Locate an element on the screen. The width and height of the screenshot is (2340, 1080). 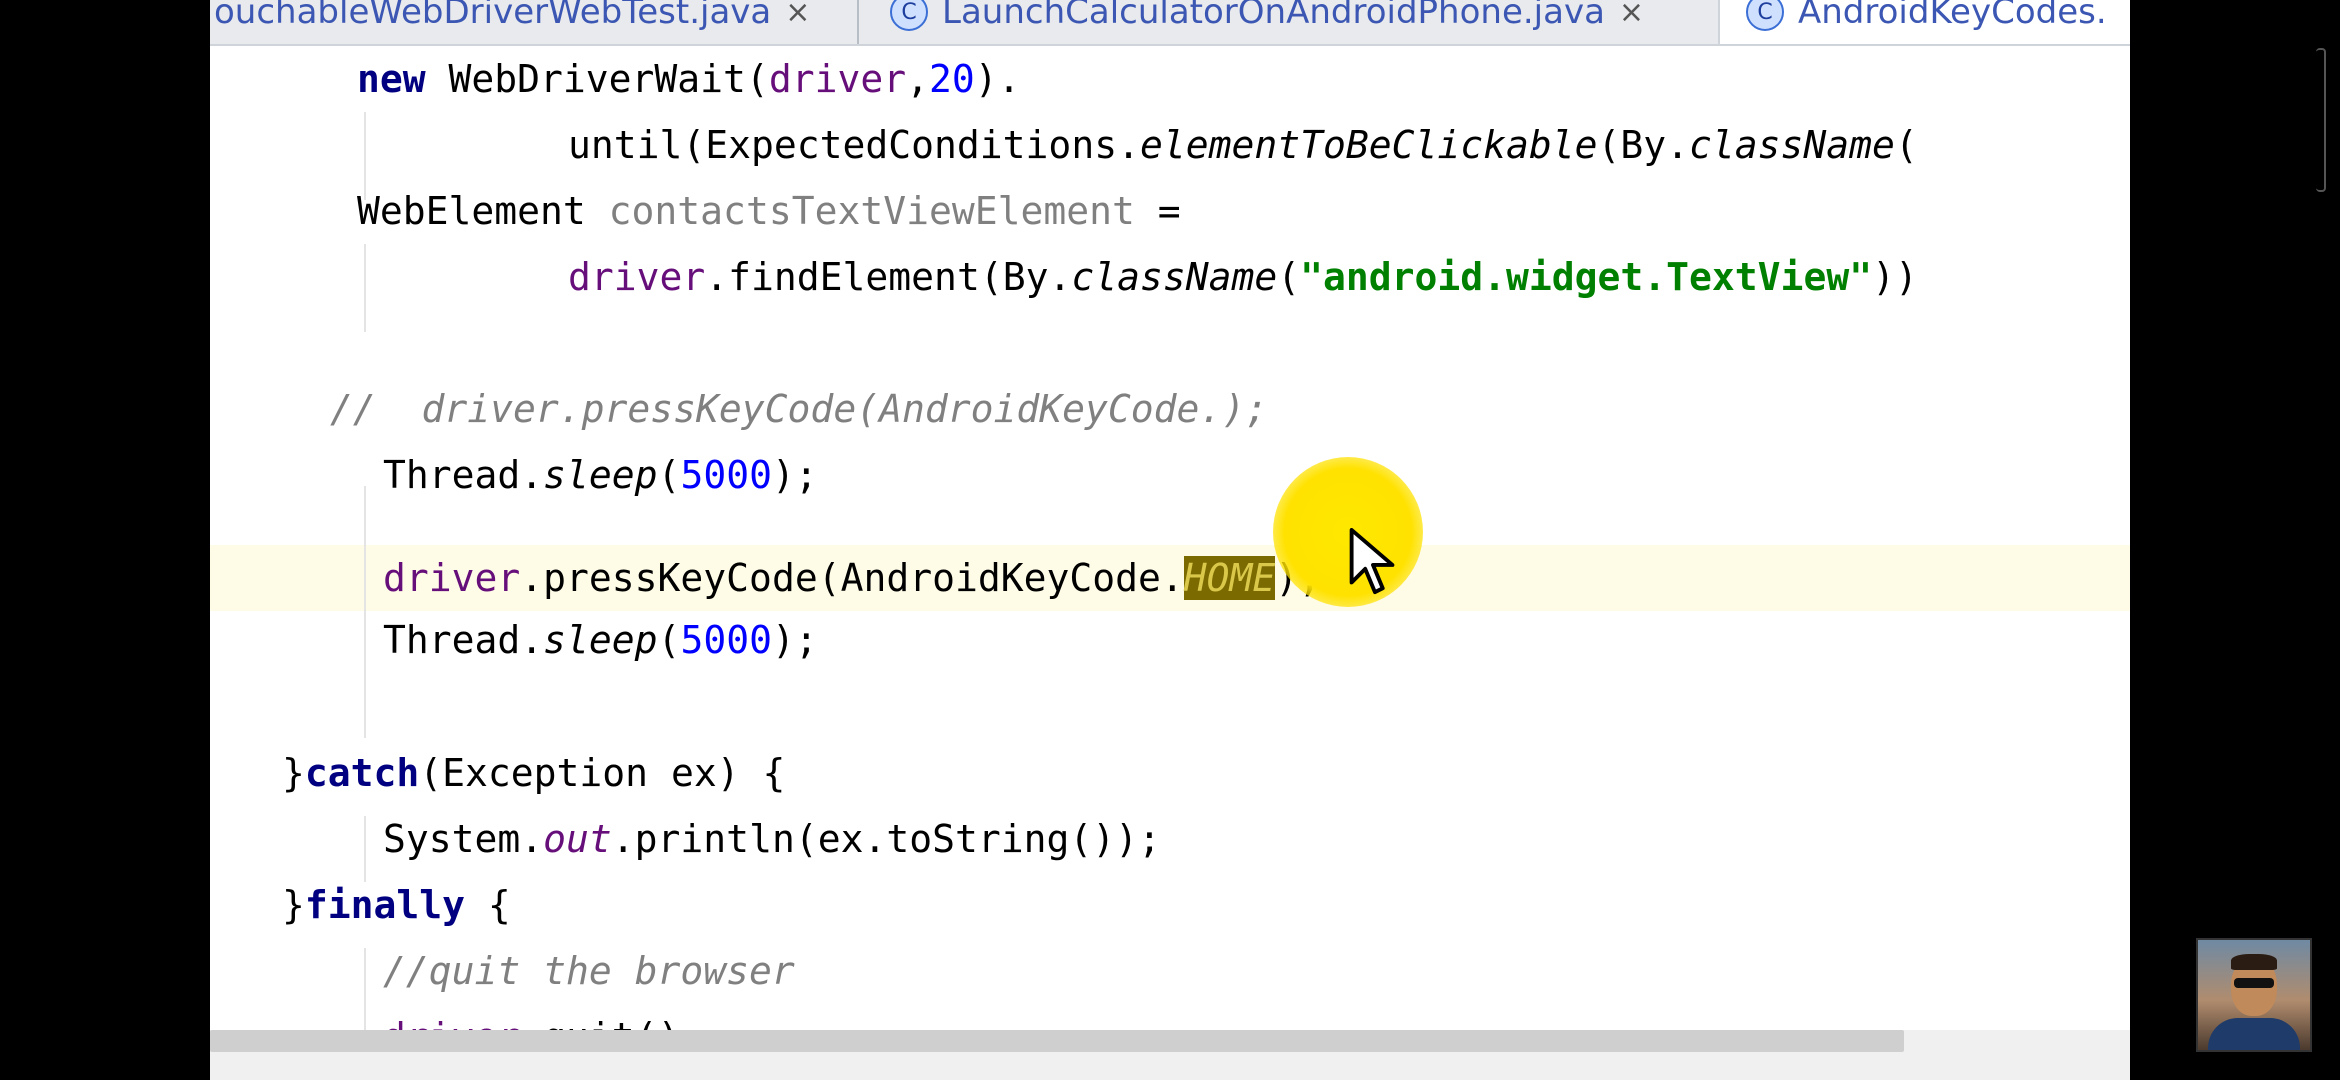
presenter-shirt is located at coordinates (2254, 1034).